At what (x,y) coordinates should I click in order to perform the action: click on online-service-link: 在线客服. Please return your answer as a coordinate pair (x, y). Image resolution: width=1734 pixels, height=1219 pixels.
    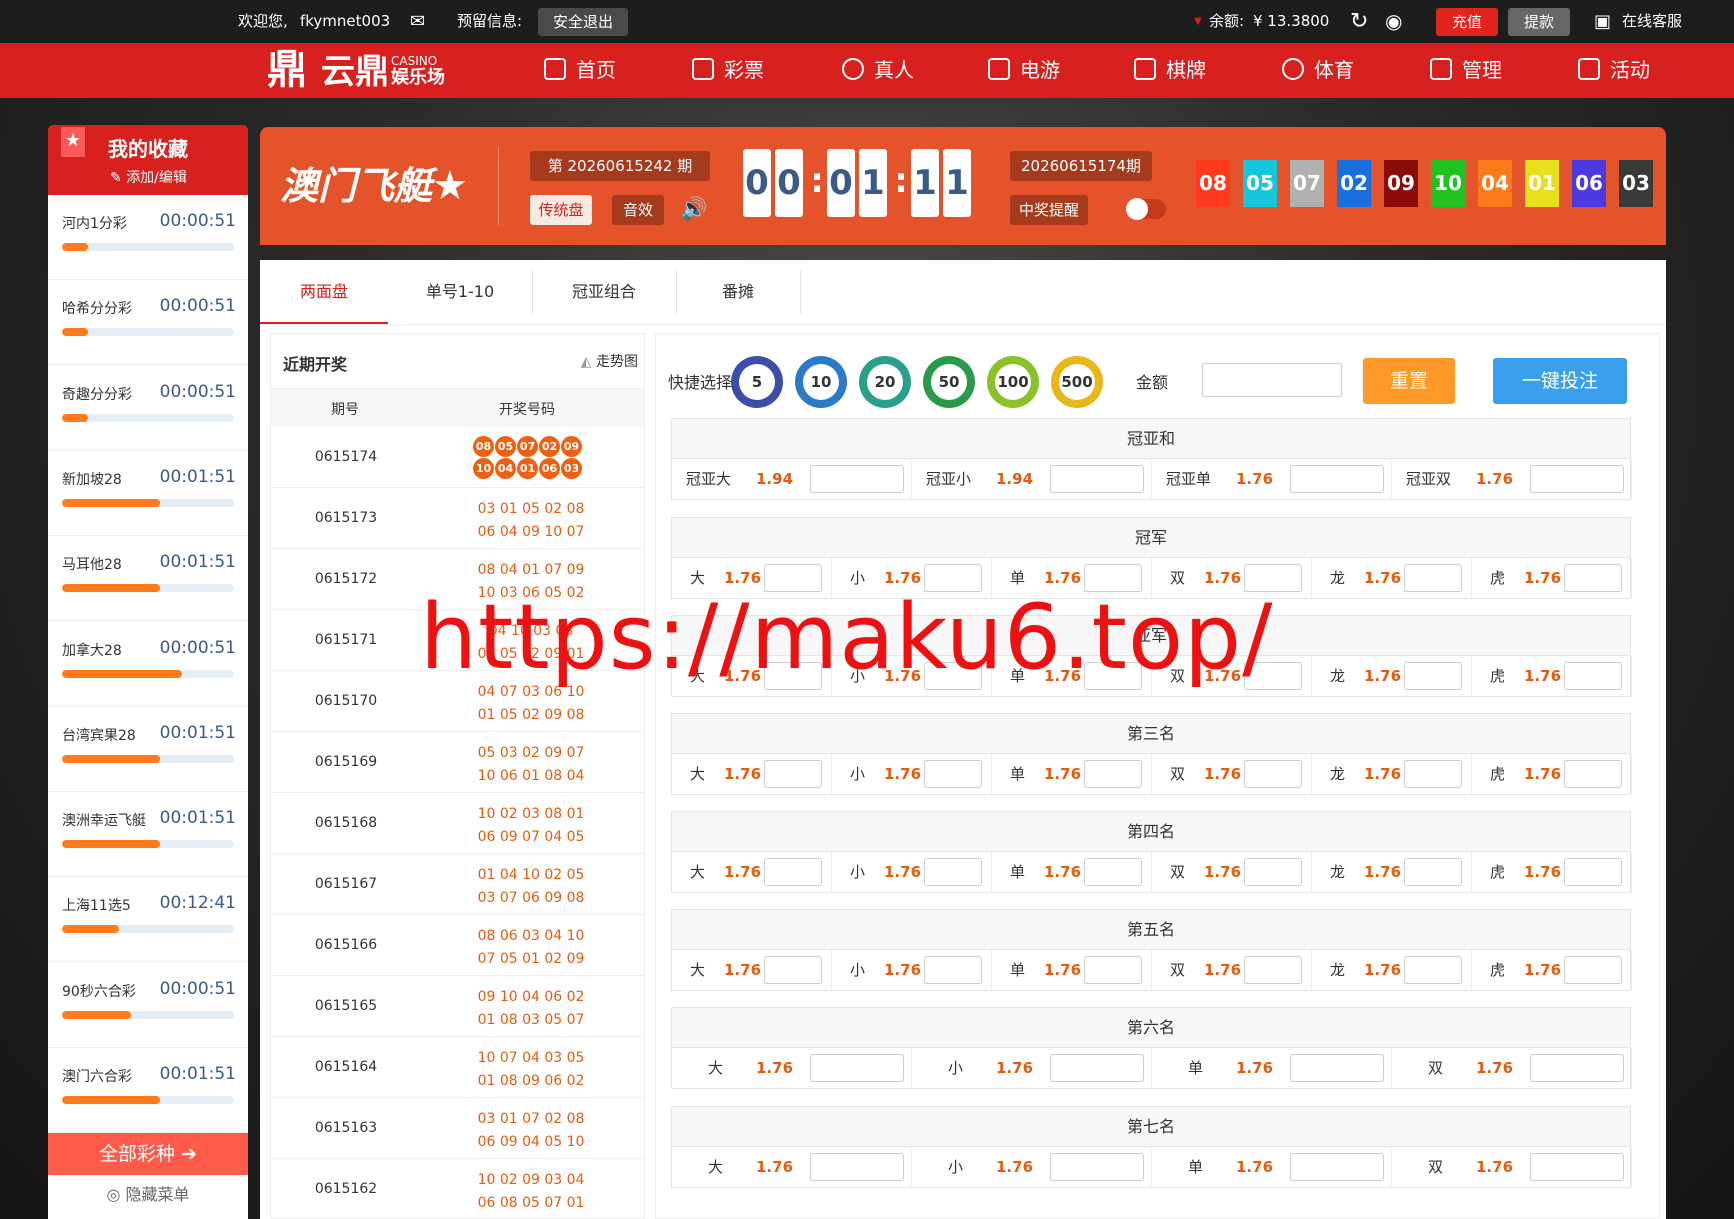
    Looking at the image, I should click on (1652, 21).